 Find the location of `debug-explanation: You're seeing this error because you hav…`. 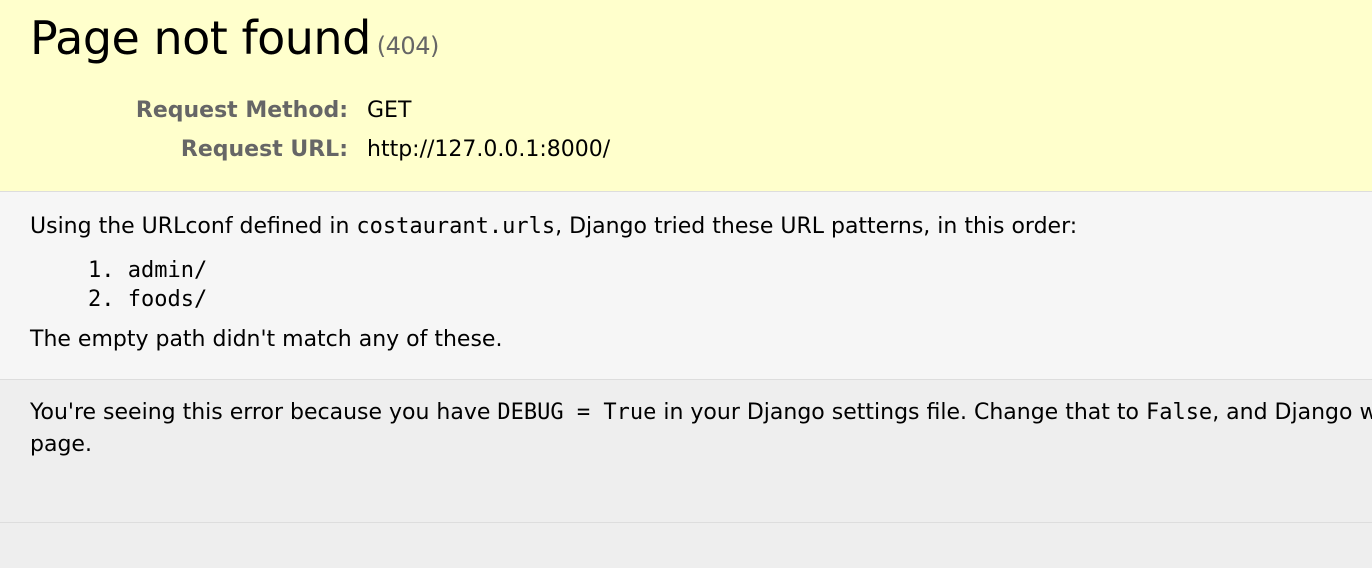

debug-explanation: You're seeing this error because you hav… is located at coordinates (701, 429).